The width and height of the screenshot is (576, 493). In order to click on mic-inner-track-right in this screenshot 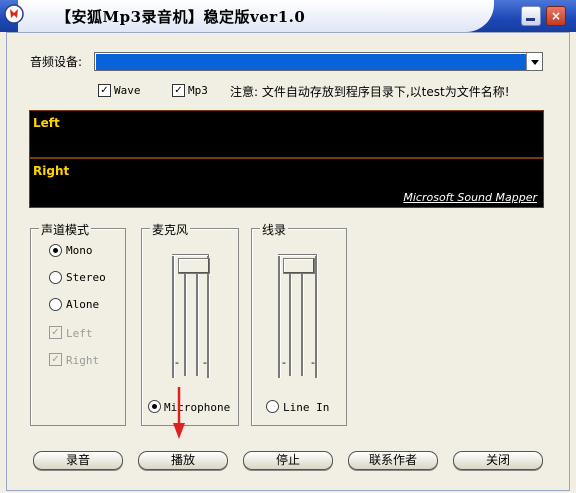, I will do `click(197, 325)`.